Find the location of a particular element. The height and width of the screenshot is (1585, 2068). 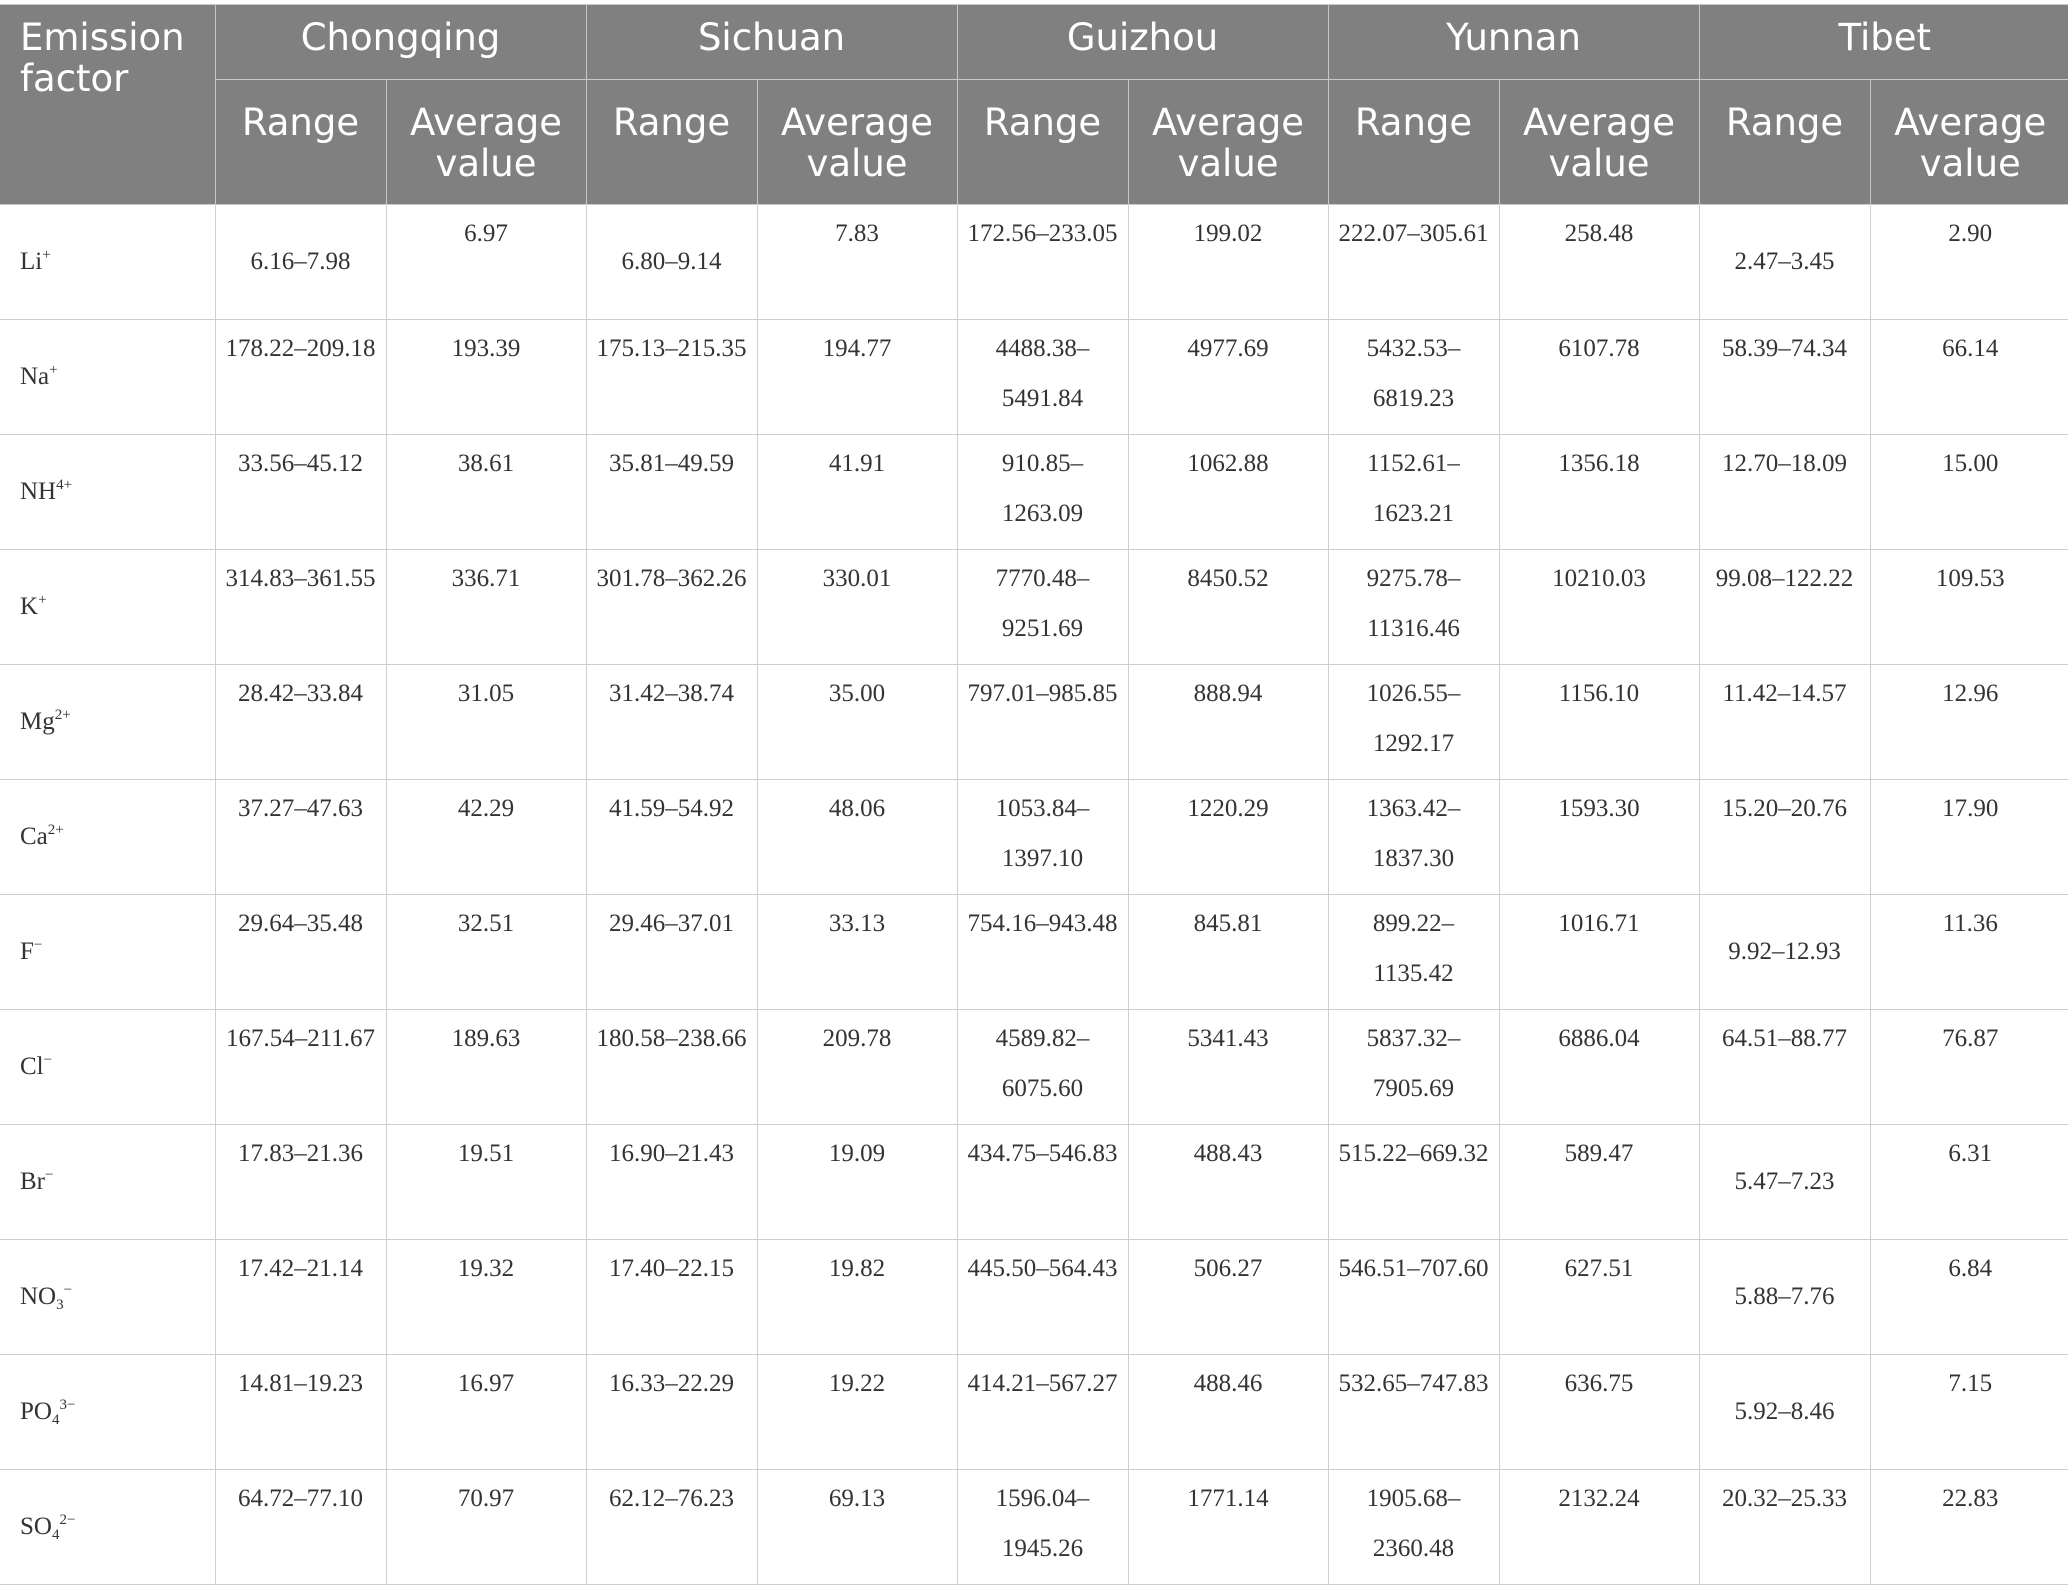

range-cell: 12.70–18.09 is located at coordinates (1784, 492).